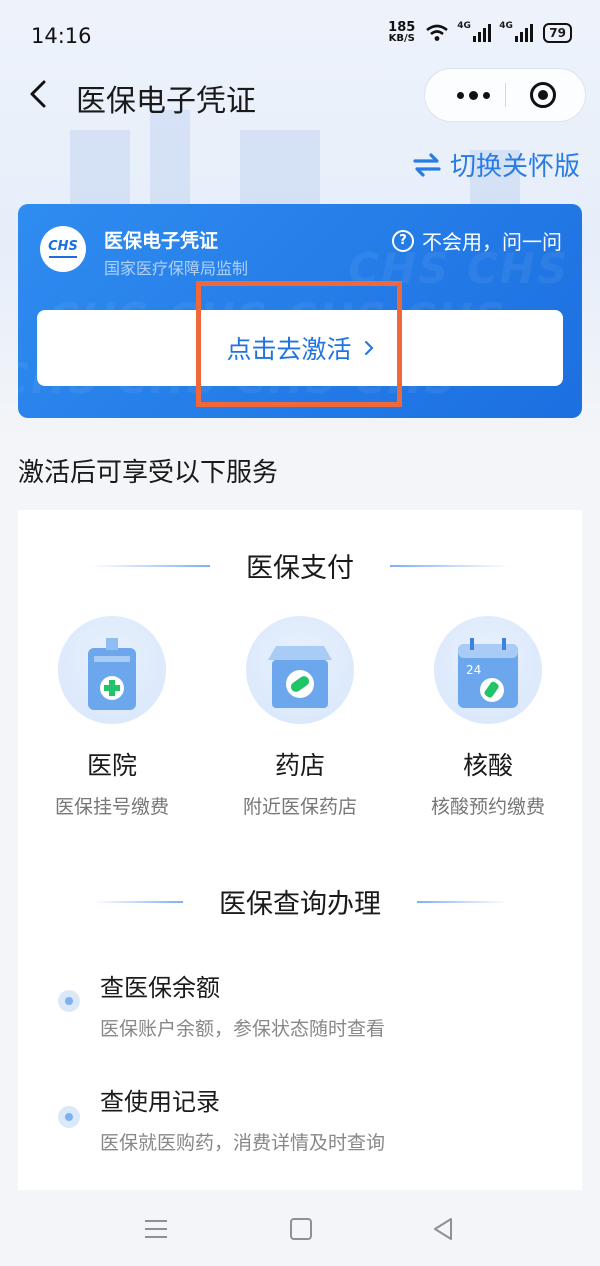 The height and width of the screenshot is (1266, 600). I want to click on query-records-item: 查使用记录 医保就医购药，消费详情及时查询, so click(308, 1127).